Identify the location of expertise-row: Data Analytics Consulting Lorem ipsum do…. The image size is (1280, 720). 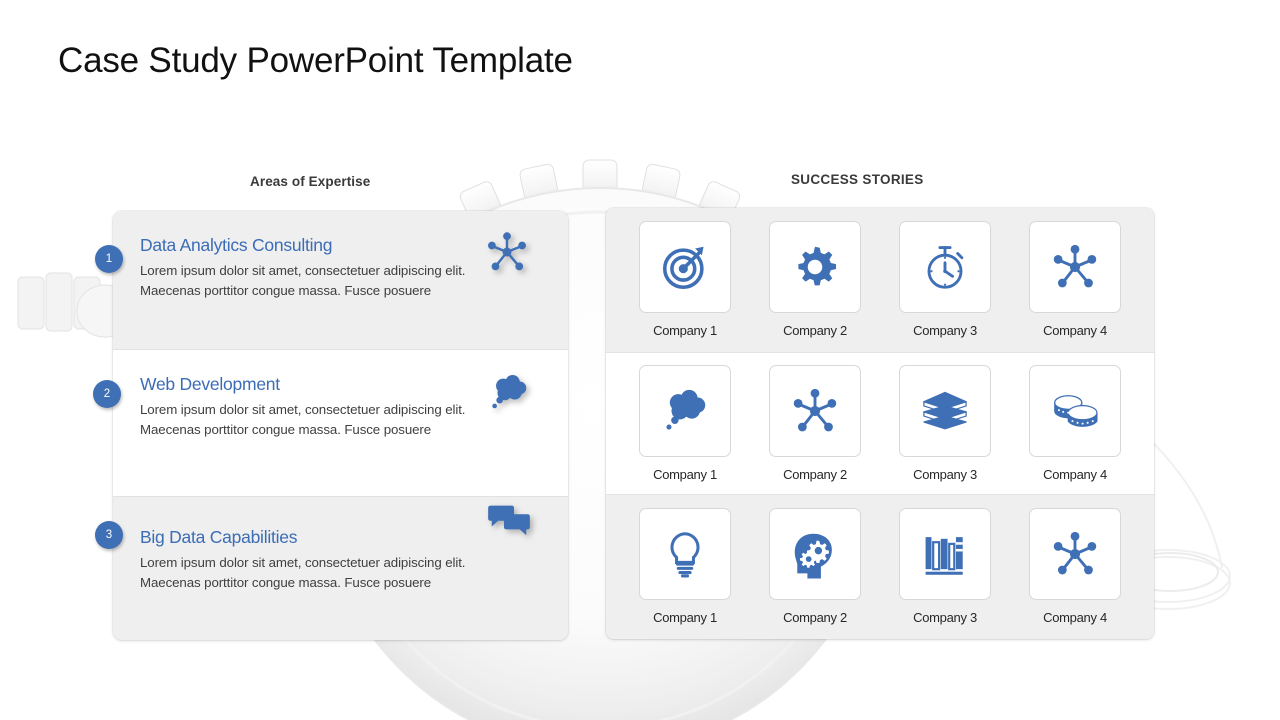
(340, 280).